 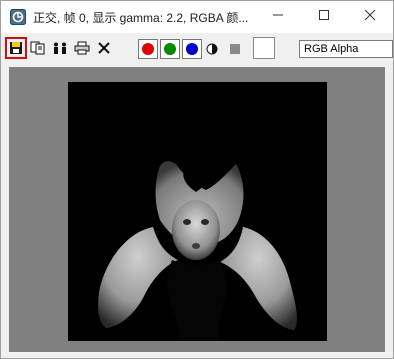 I want to click on clone-icon, so click(x=60, y=48).